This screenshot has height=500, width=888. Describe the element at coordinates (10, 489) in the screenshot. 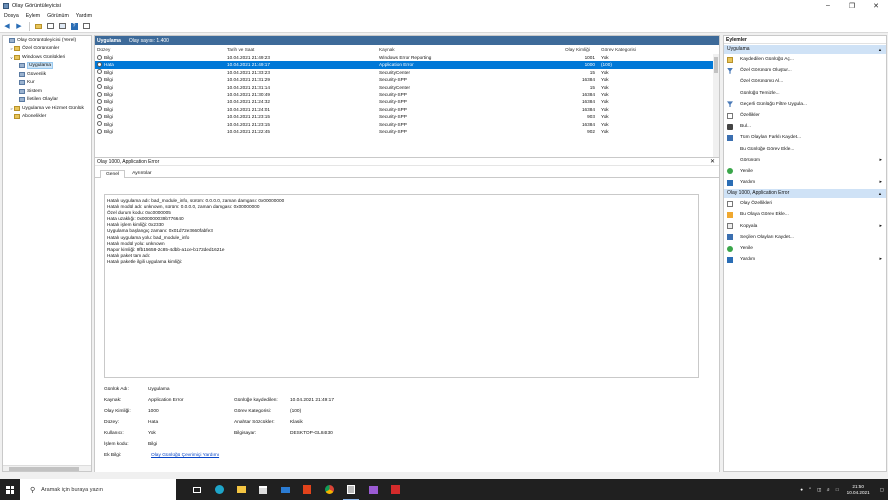

I see `start-button` at that location.